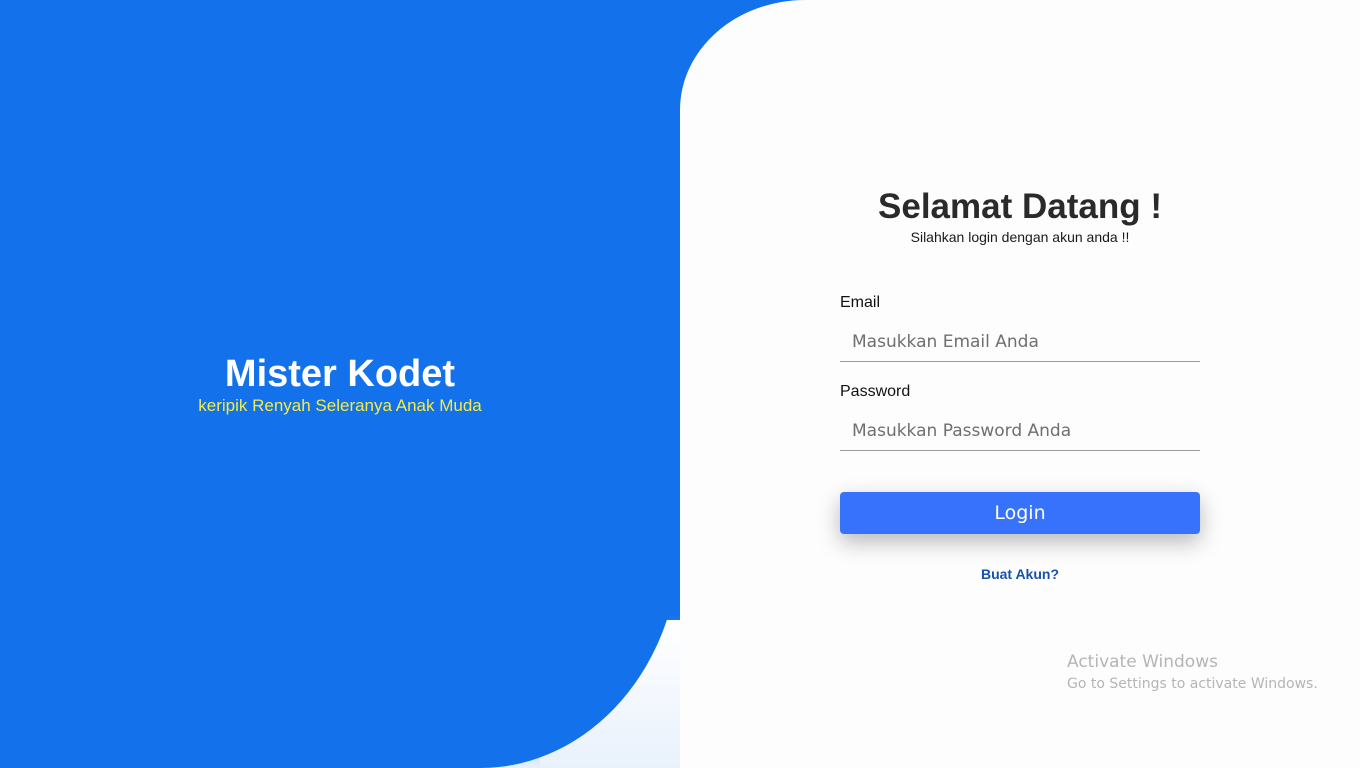 The height and width of the screenshot is (768, 1360). What do you see at coordinates (1020, 431) in the screenshot?
I see `password-input` at bounding box center [1020, 431].